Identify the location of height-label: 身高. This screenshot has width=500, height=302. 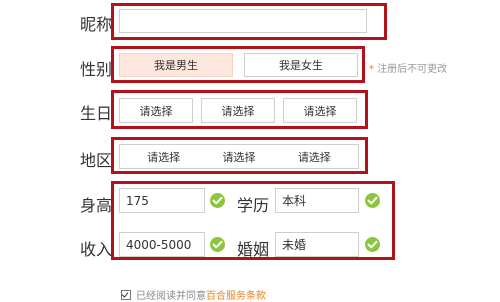
(96, 205).